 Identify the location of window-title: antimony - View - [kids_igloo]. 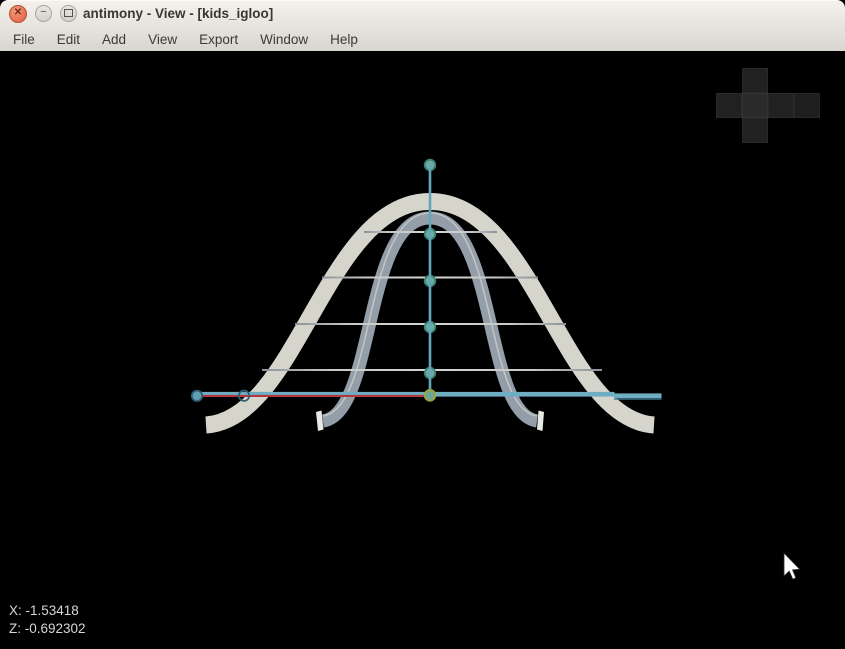
(178, 13).